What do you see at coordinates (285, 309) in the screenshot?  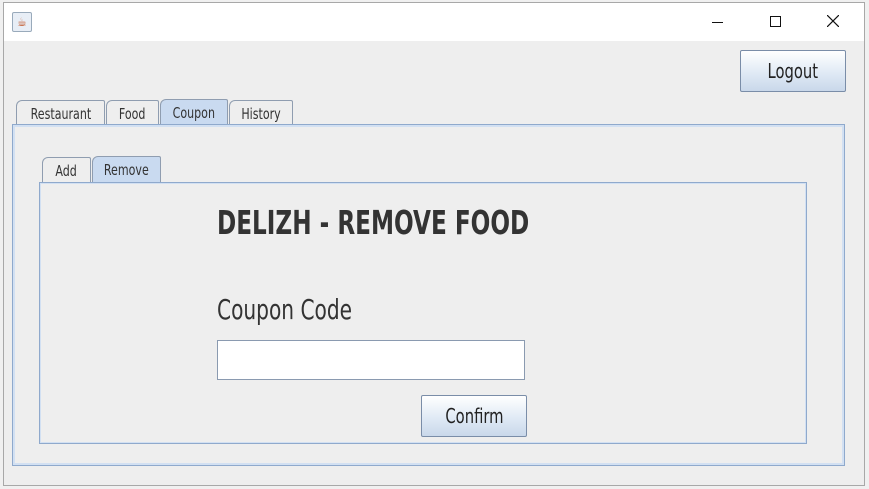 I see `coupon-code-label: Coupon Code` at bounding box center [285, 309].